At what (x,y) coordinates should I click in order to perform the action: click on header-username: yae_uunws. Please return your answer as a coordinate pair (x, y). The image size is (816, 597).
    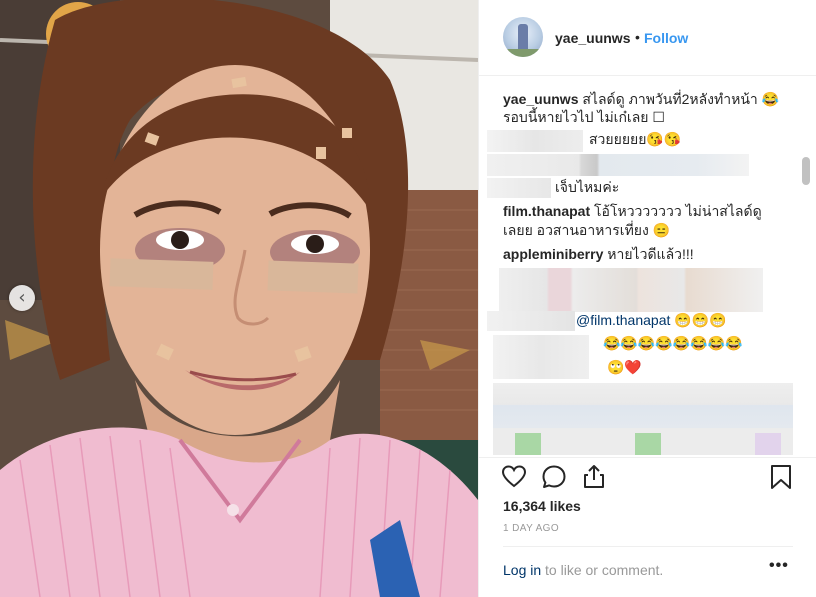
    Looking at the image, I should click on (592, 38).